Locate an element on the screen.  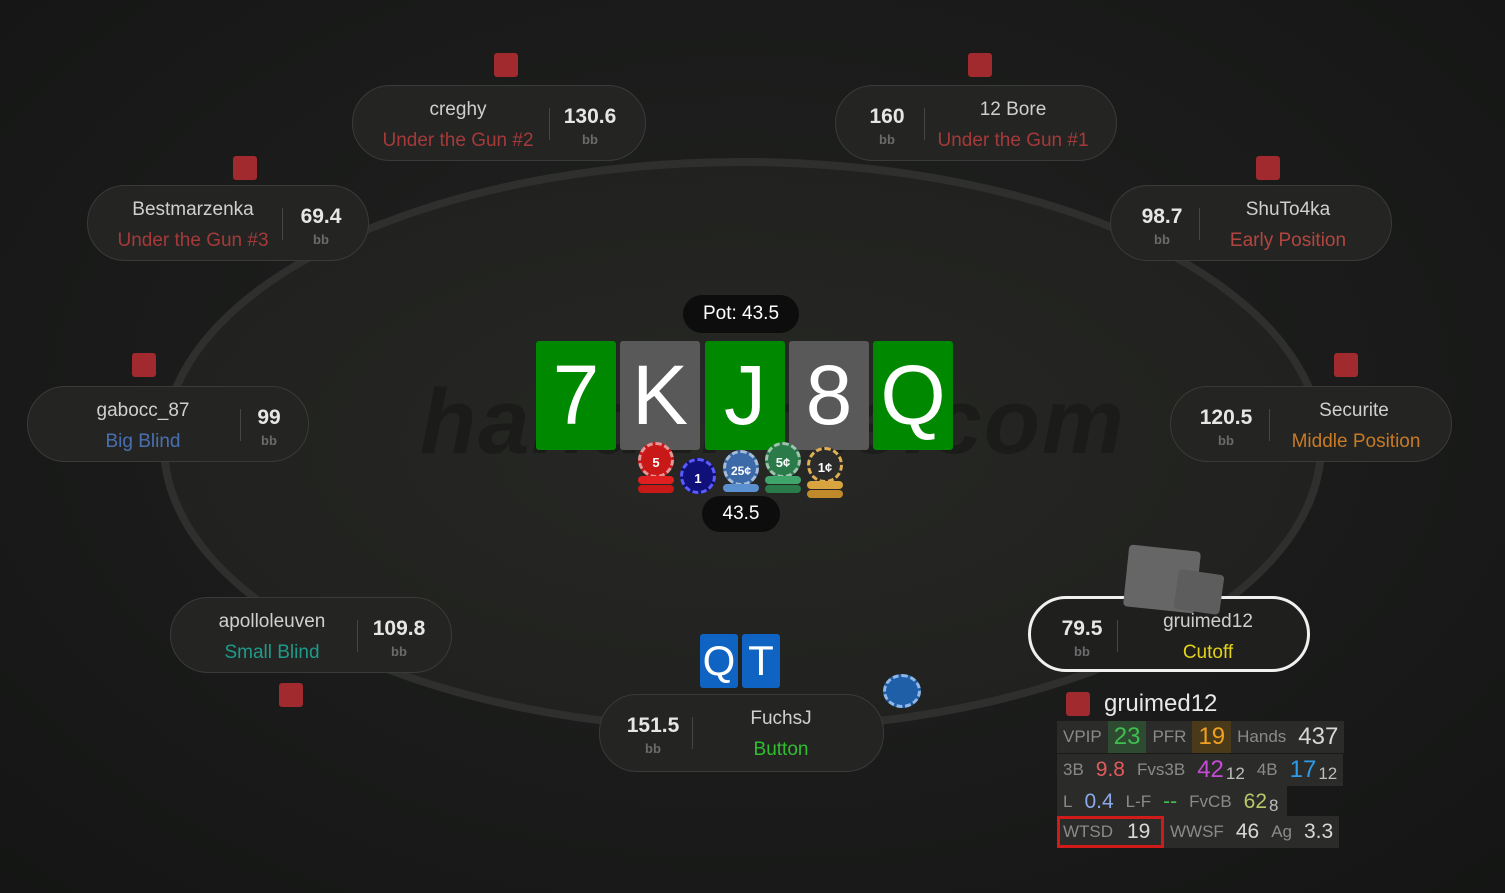
hole-card-1: Q is located at coordinates (719, 661).